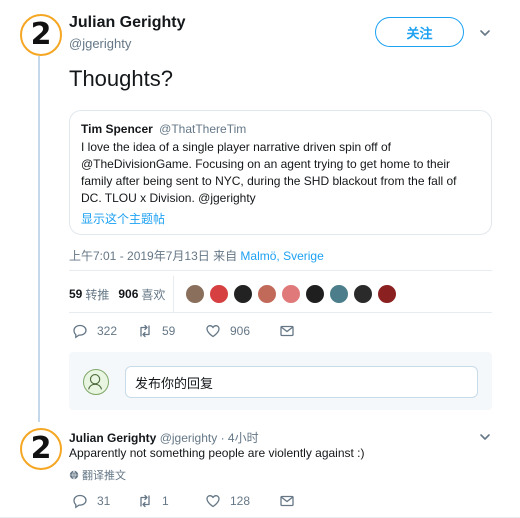 The image size is (520, 518). What do you see at coordinates (97, 294) in the screenshot?
I see `retweets-label: 转推` at bounding box center [97, 294].